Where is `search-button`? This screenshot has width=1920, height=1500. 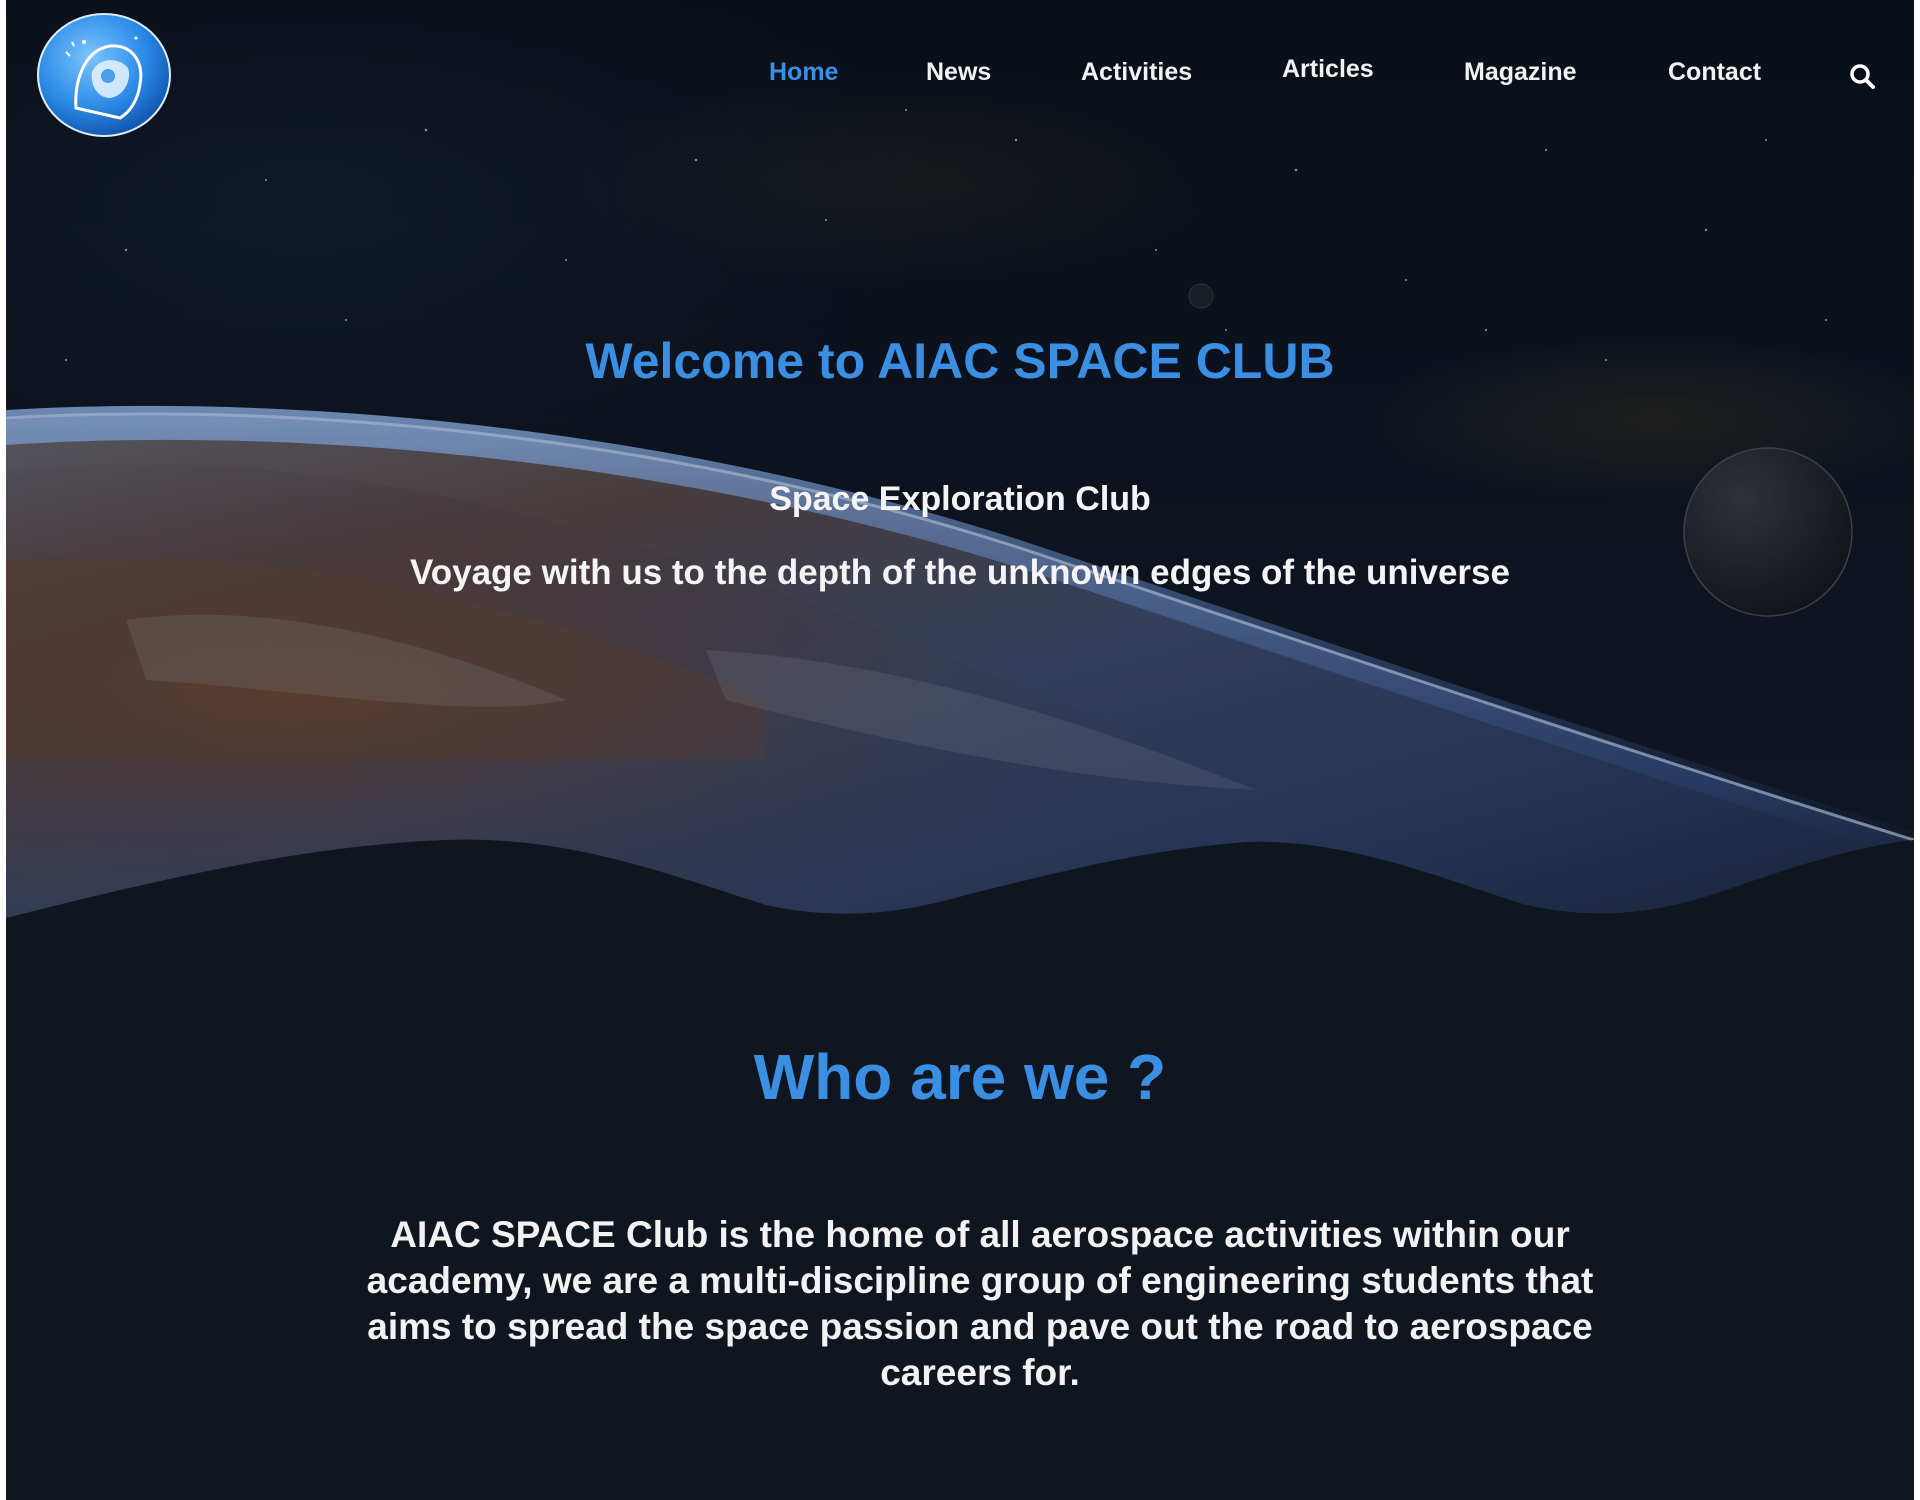
search-button is located at coordinates (1863, 77).